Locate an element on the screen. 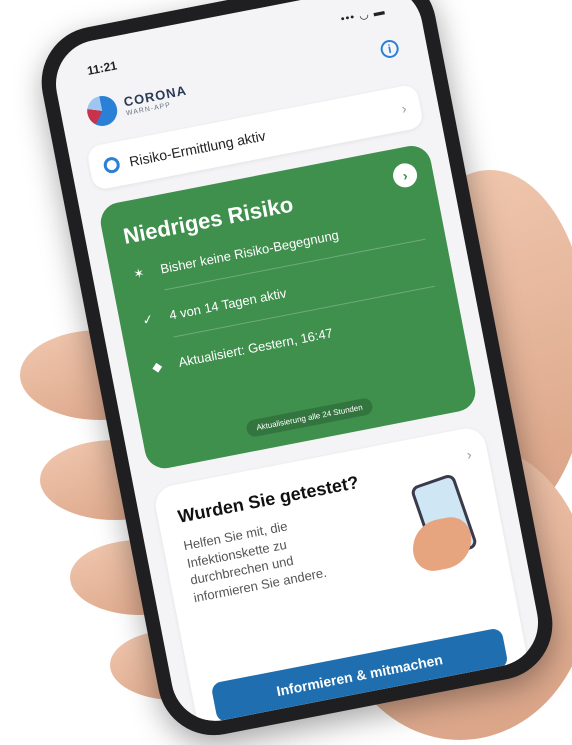 The width and height of the screenshot is (572, 745). status-indicators: ••• ◡ ▬ is located at coordinates (363, 15).